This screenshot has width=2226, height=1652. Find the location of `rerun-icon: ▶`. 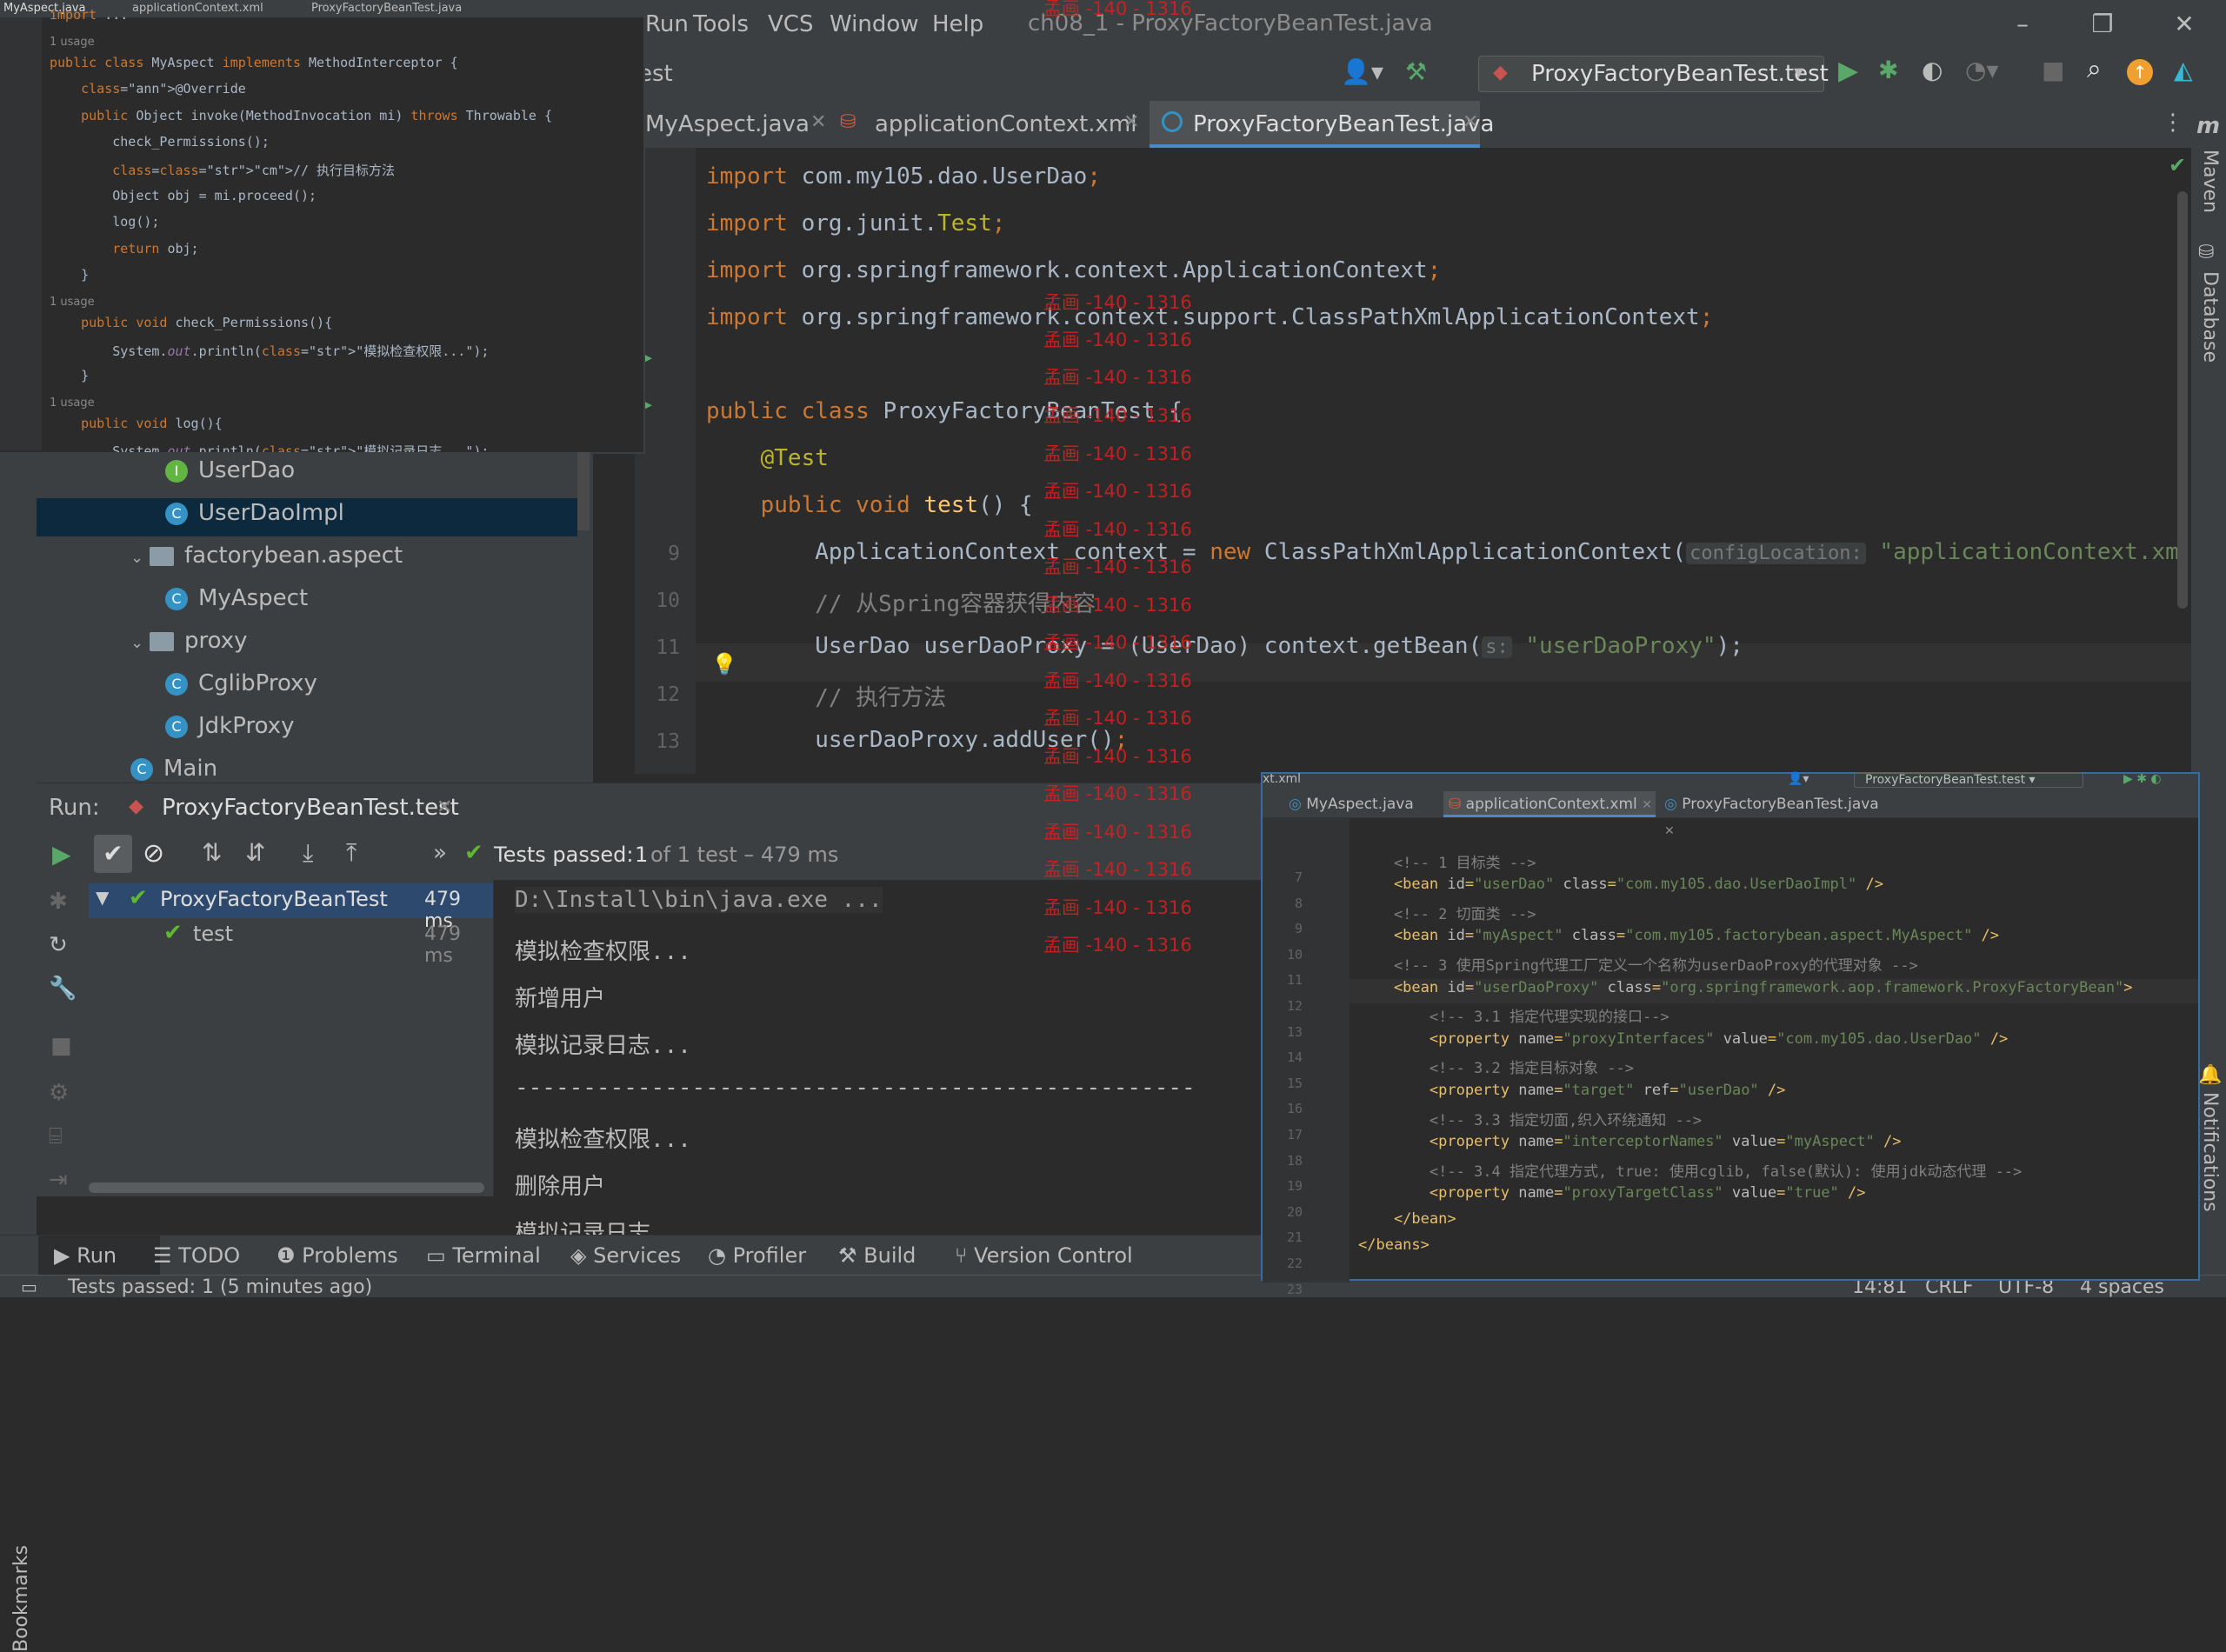

rerun-icon: ▶ is located at coordinates (62, 854).